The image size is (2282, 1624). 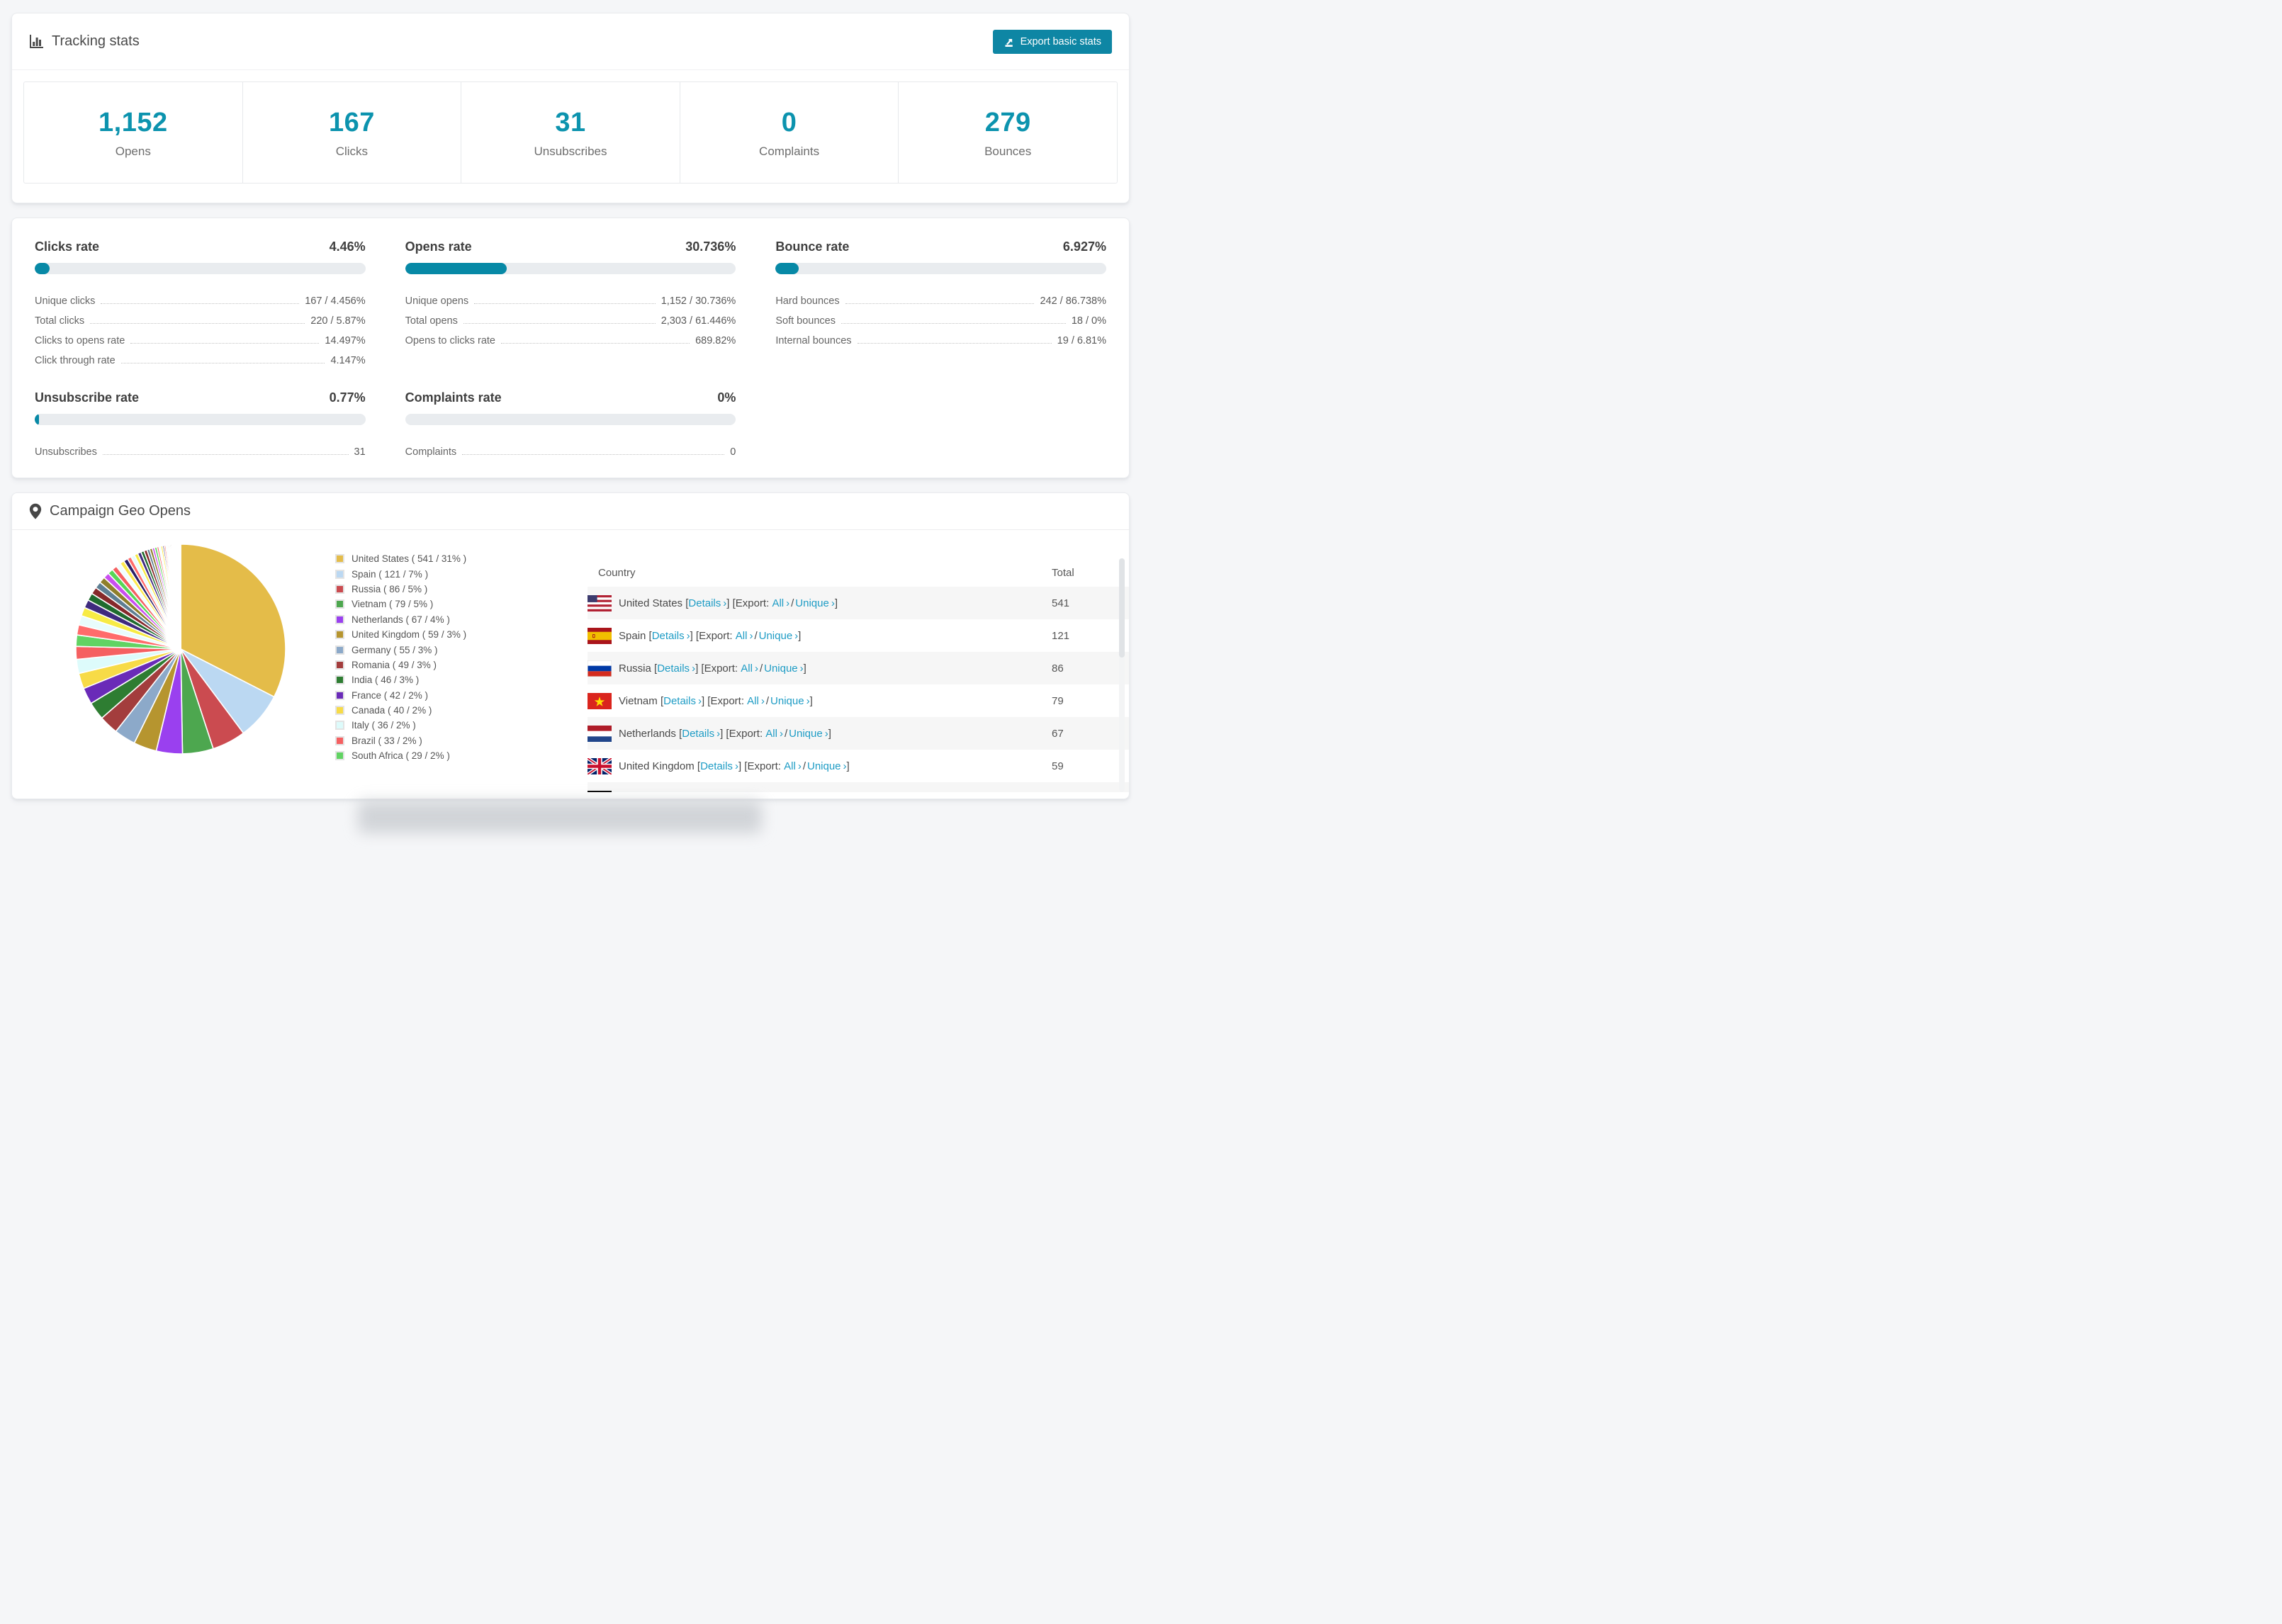 I want to click on country-total: 67, so click(x=1058, y=733).